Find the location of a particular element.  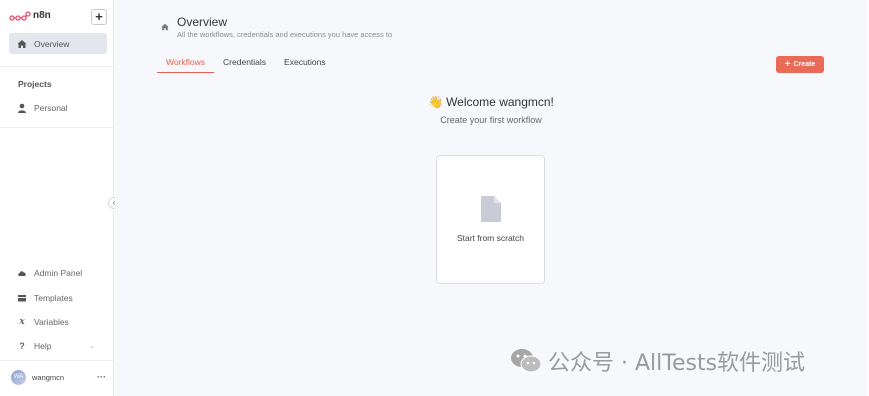

add-button: + is located at coordinates (99, 17).